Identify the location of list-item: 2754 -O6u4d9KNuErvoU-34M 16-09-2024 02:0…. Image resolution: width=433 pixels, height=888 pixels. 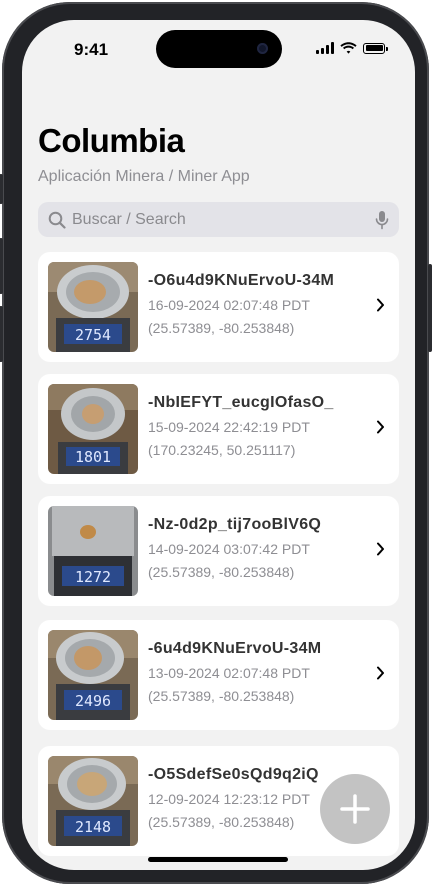
(218, 307).